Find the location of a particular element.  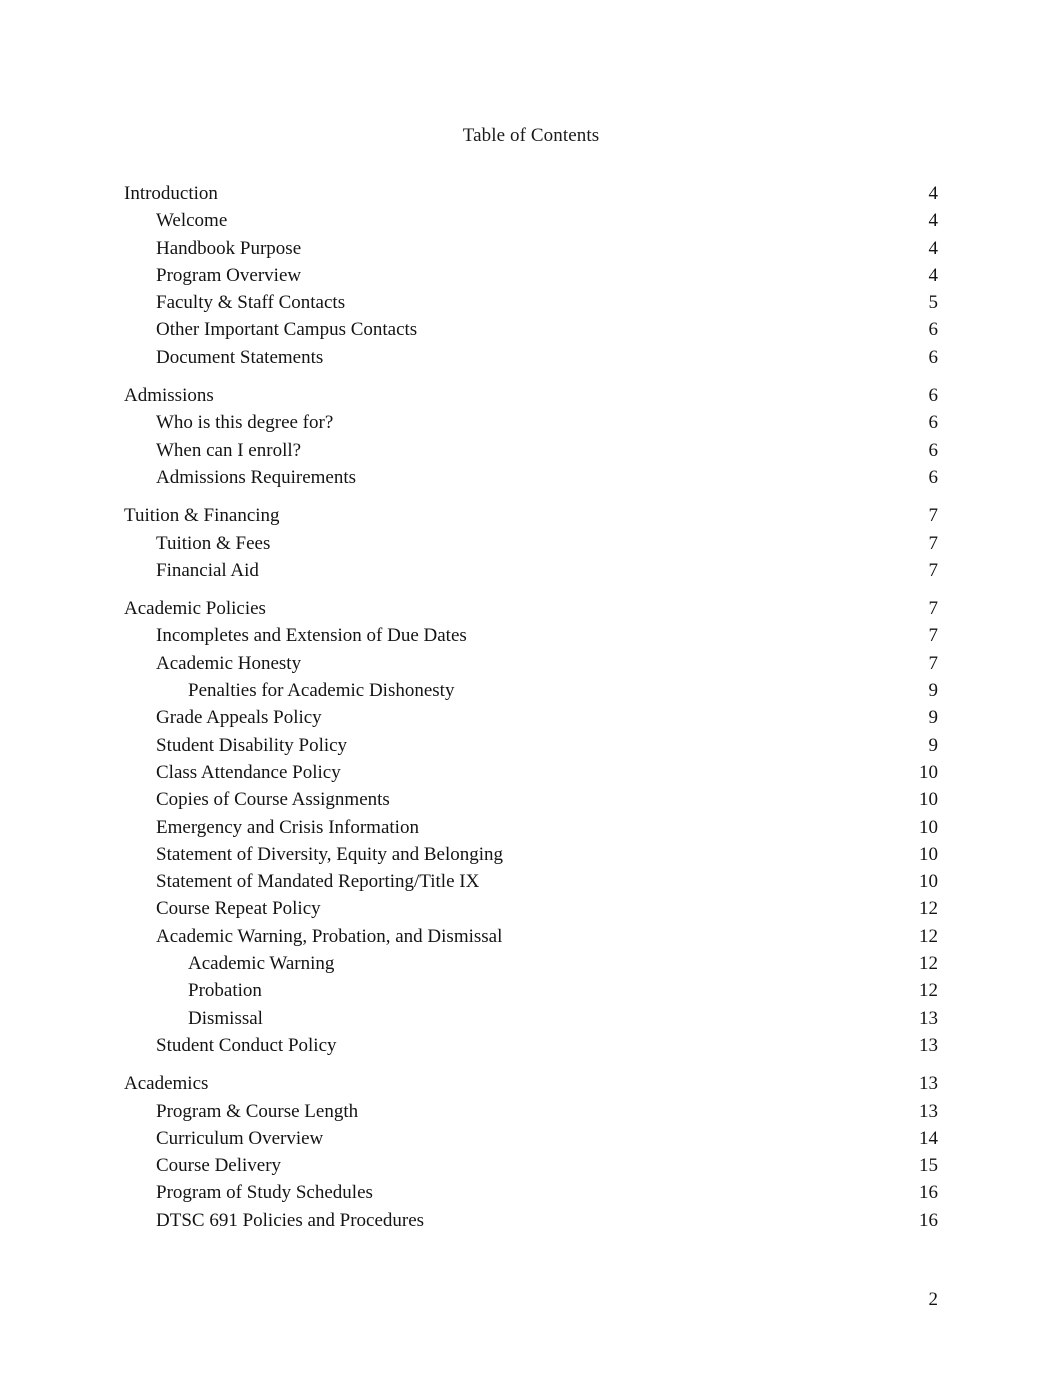

toc-entry-label: Emergency and Crisis Information is located at coordinates (287, 827).